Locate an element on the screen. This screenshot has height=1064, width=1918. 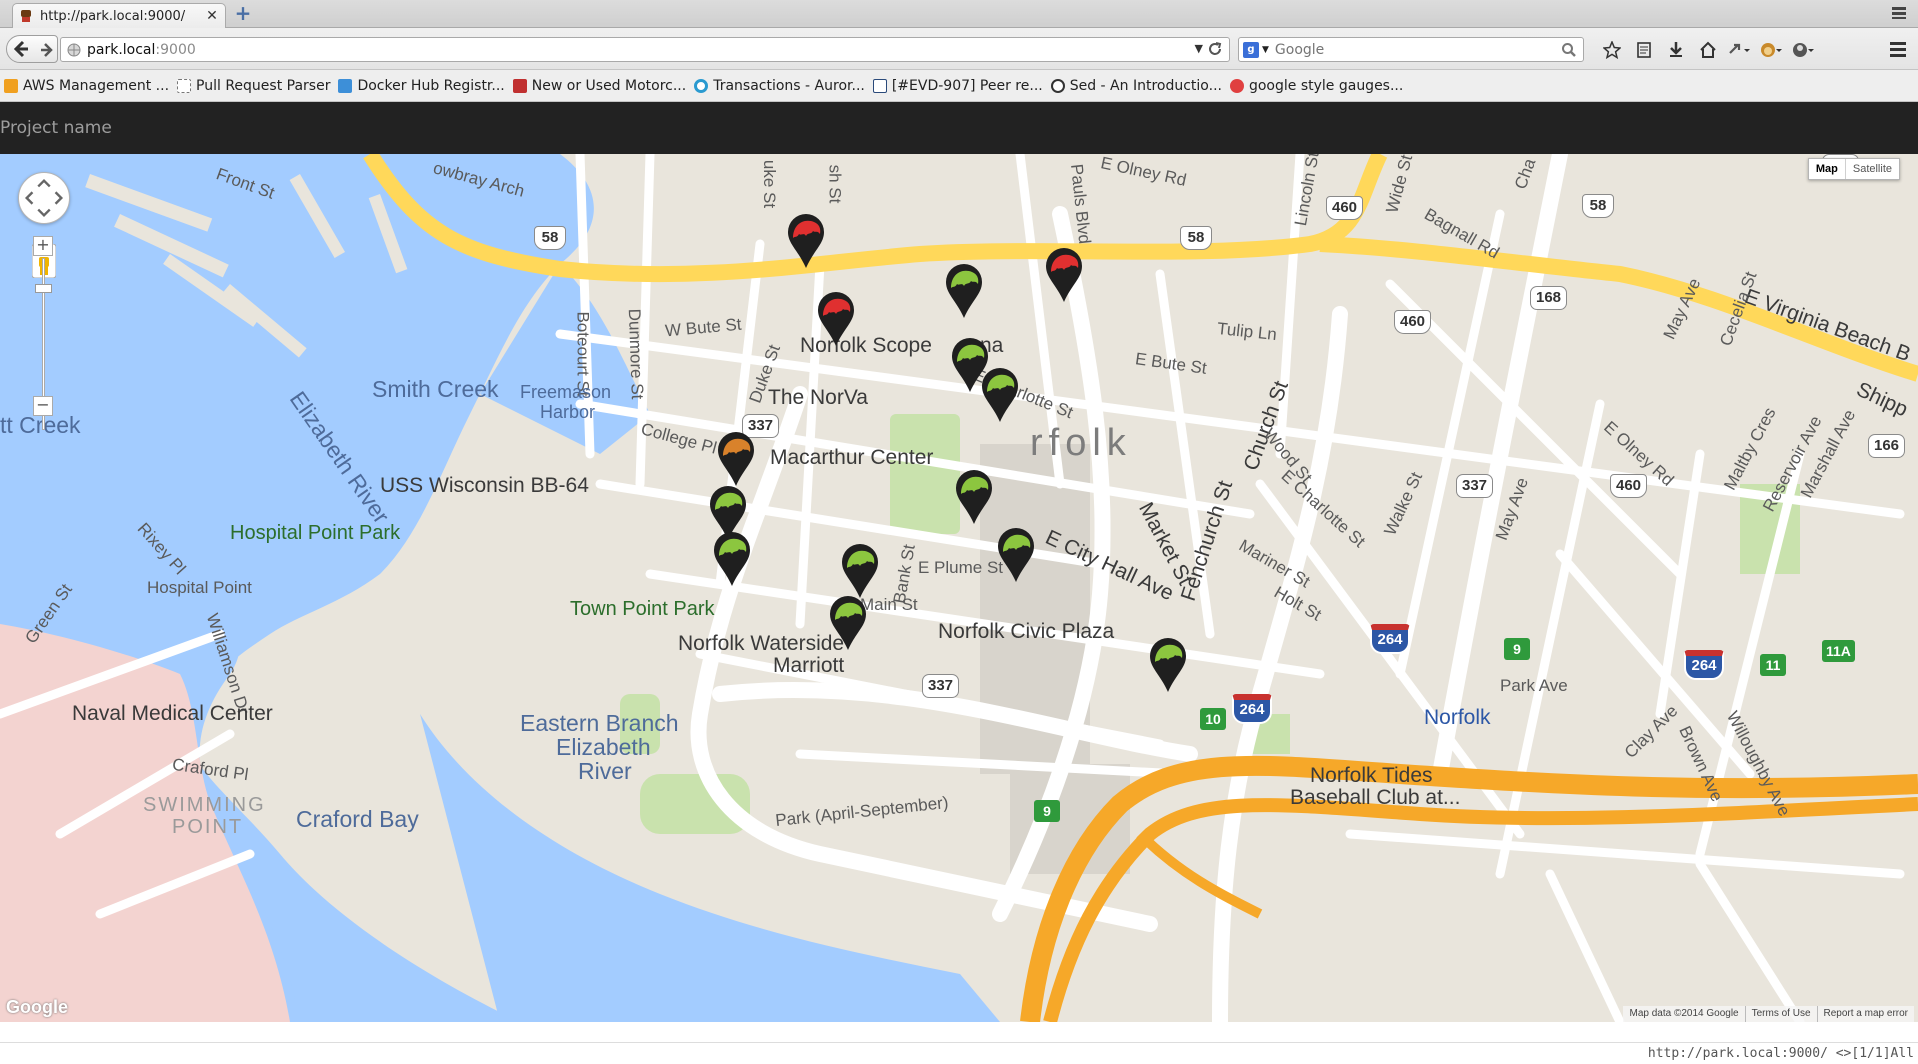
reading-list-icon is located at coordinates (1644, 50).